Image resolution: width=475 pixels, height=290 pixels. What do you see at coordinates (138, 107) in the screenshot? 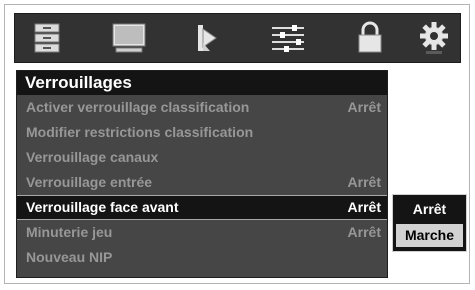
I see `menu-item-label: Activer verrouillage classification` at bounding box center [138, 107].